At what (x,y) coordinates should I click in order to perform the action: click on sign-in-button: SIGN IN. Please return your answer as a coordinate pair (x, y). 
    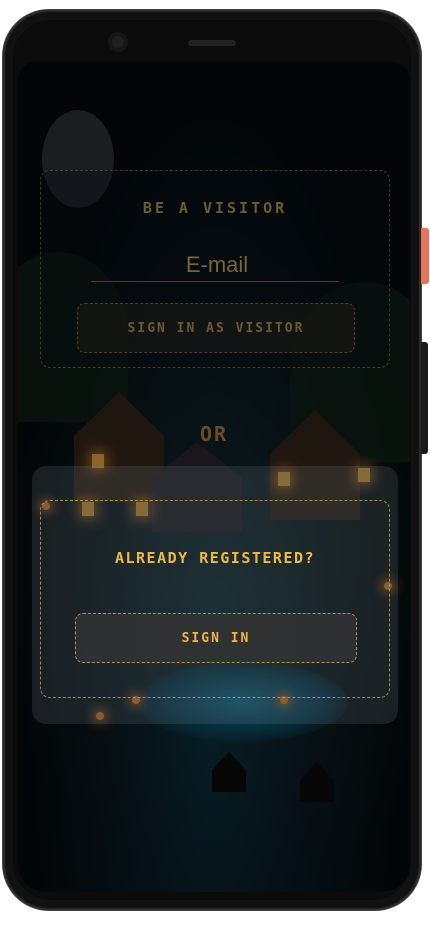
    Looking at the image, I should click on (216, 638).